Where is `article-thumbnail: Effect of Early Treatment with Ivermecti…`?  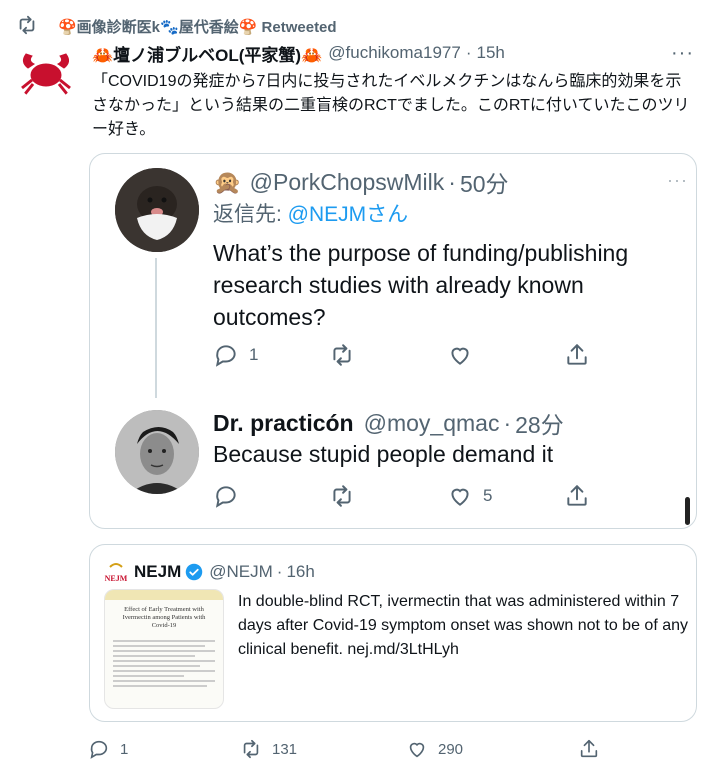 article-thumbnail: Effect of Early Treatment with Ivermecti… is located at coordinates (164, 649).